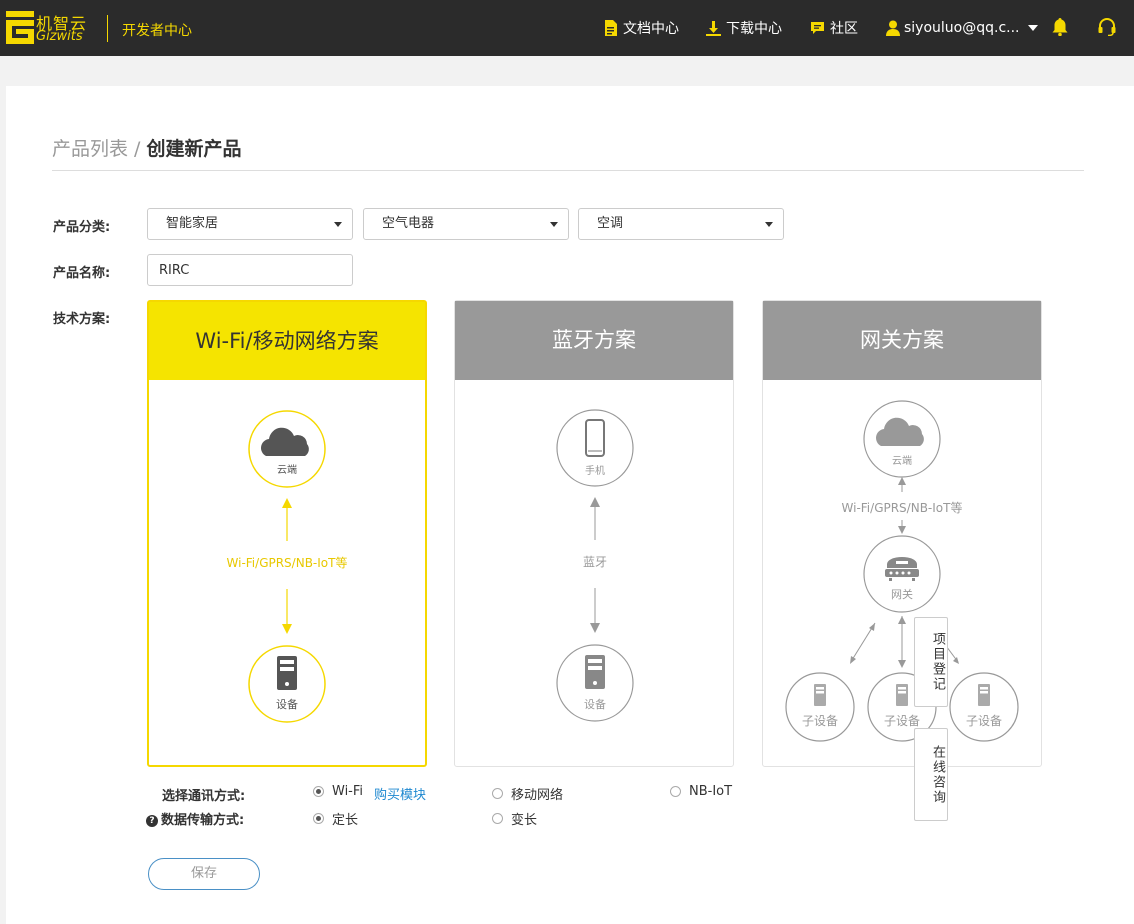 The image size is (1134, 924). What do you see at coordinates (902, 594) in the screenshot?
I see `gateway-label: 网关` at bounding box center [902, 594].